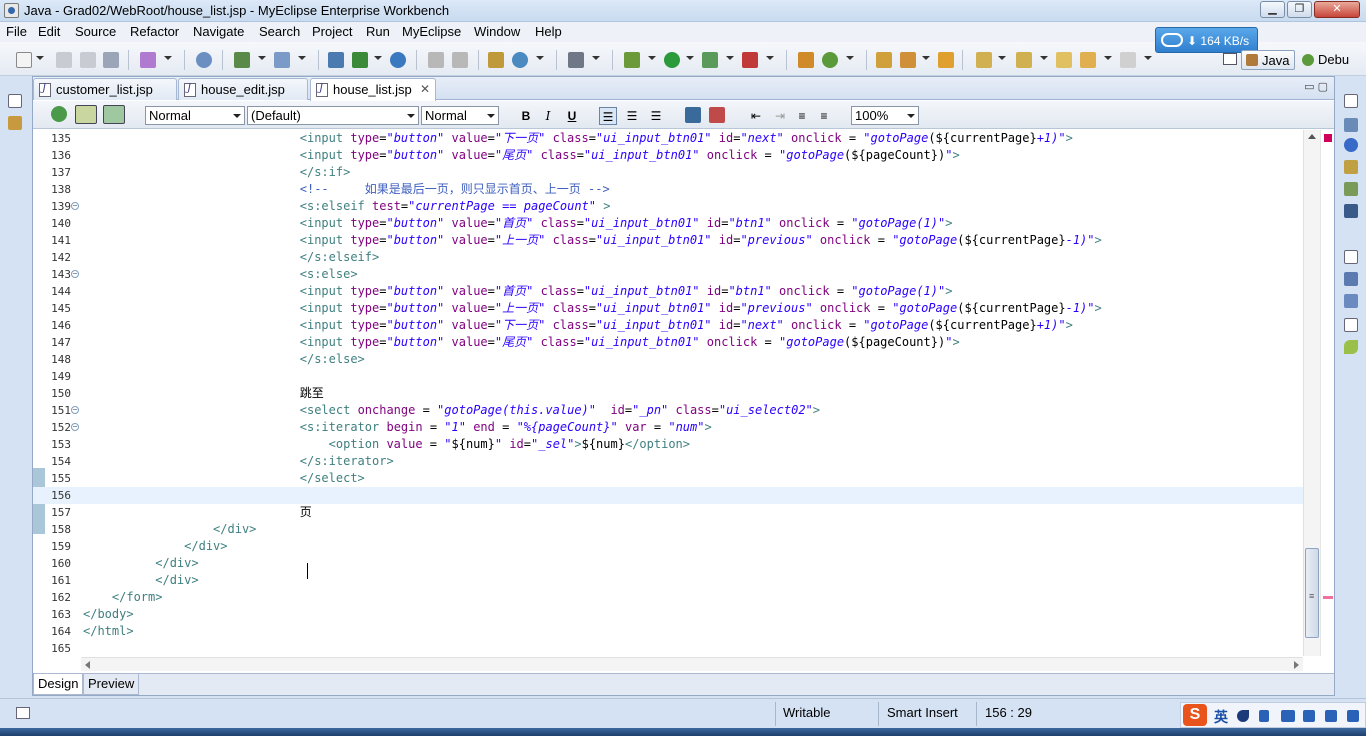 The width and height of the screenshot is (1366, 736). What do you see at coordinates (692, 664) in the screenshot?
I see `horizontal-scrollbar` at bounding box center [692, 664].